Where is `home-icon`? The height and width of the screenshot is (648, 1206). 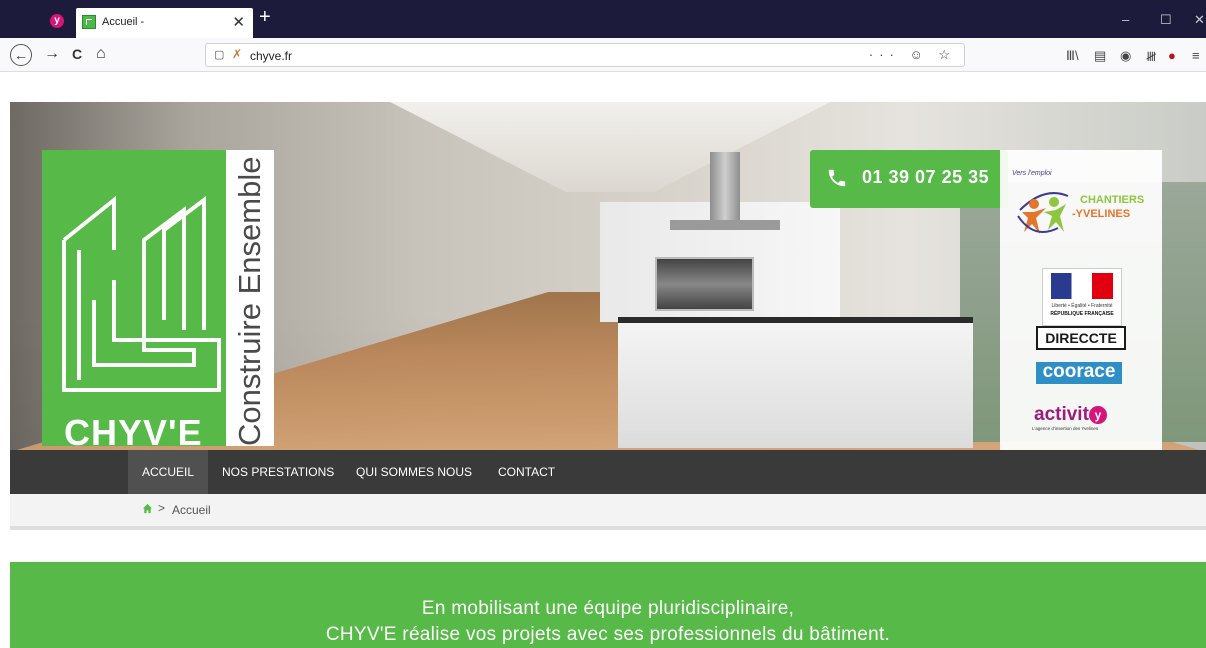
home-icon is located at coordinates (147, 508).